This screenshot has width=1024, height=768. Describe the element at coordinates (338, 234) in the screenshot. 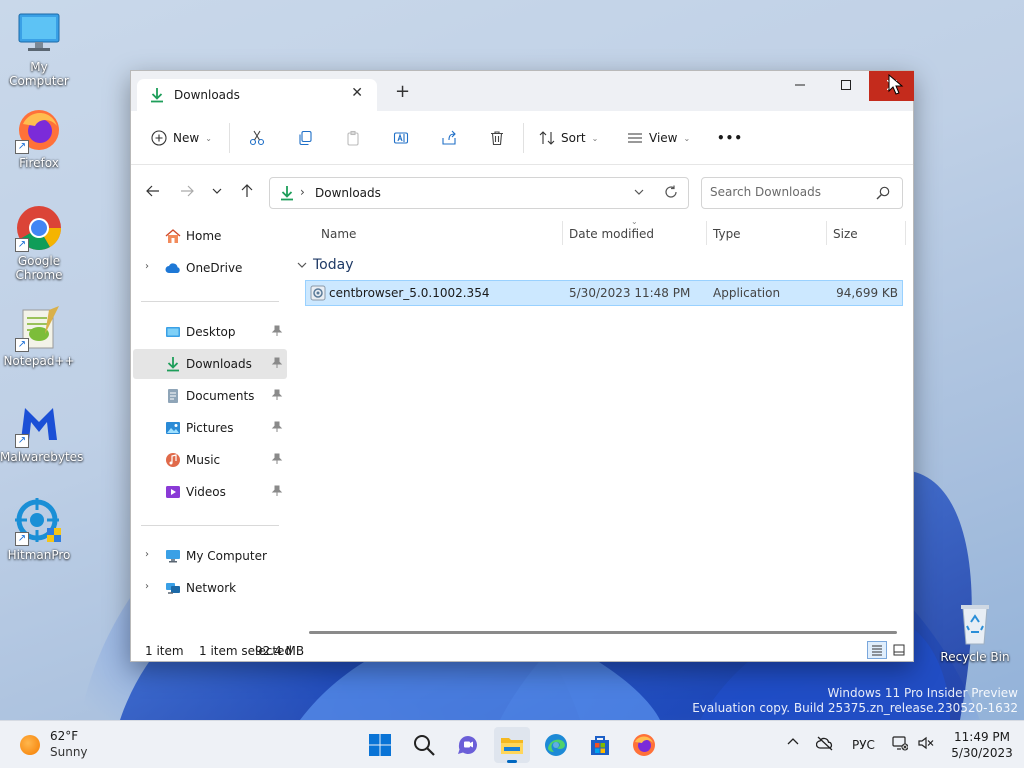

I see `column-header-name: Name` at that location.